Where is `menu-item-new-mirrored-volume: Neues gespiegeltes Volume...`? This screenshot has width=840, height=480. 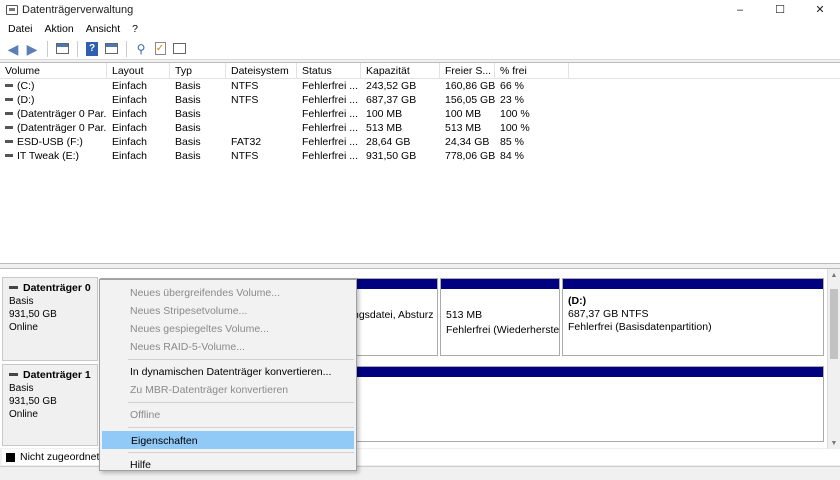 menu-item-new-mirrored-volume: Neues gespiegeltes Volume... is located at coordinates (228, 329).